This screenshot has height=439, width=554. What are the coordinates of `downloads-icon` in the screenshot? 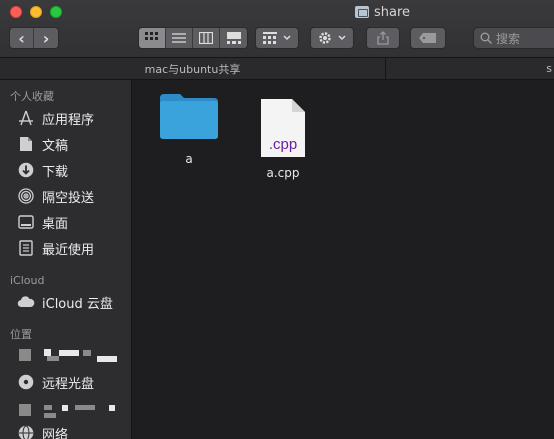 It's located at (26, 170).